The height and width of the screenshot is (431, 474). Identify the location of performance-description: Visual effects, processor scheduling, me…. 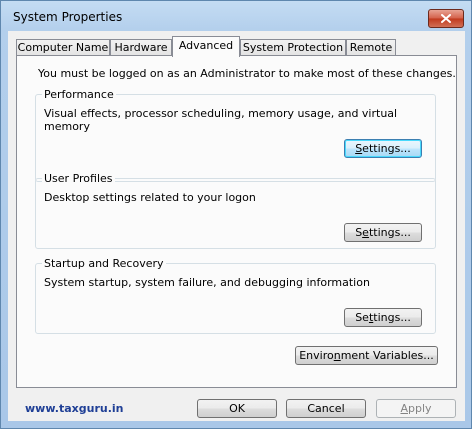
(221, 120).